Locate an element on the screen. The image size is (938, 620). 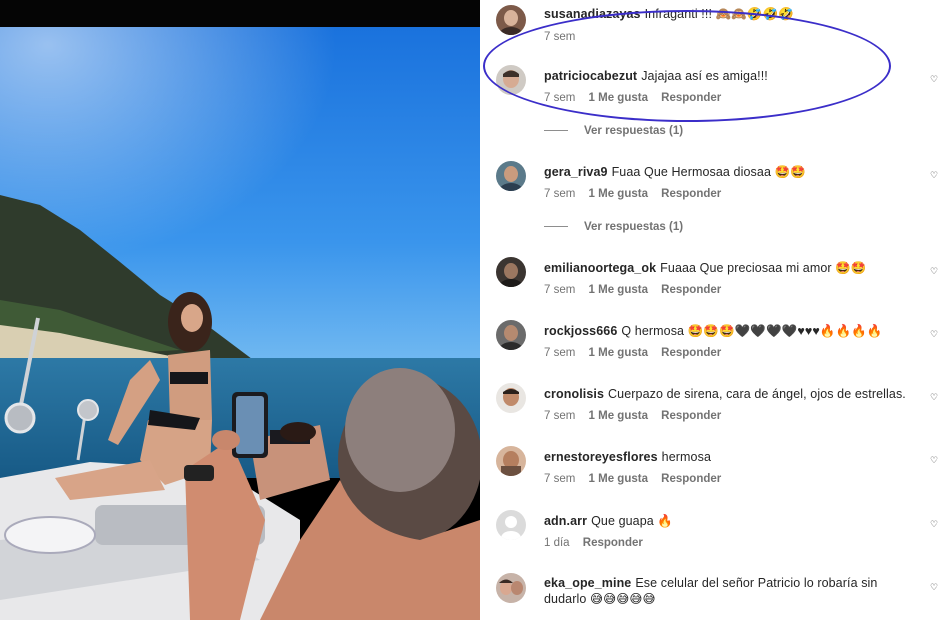
comment-text: rockjoss666 Q hermosa 🤩🤩🤩🖤🖤🖤🖤♥♥♥🔥🔥🔥🔥 is located at coordinates (713, 331).